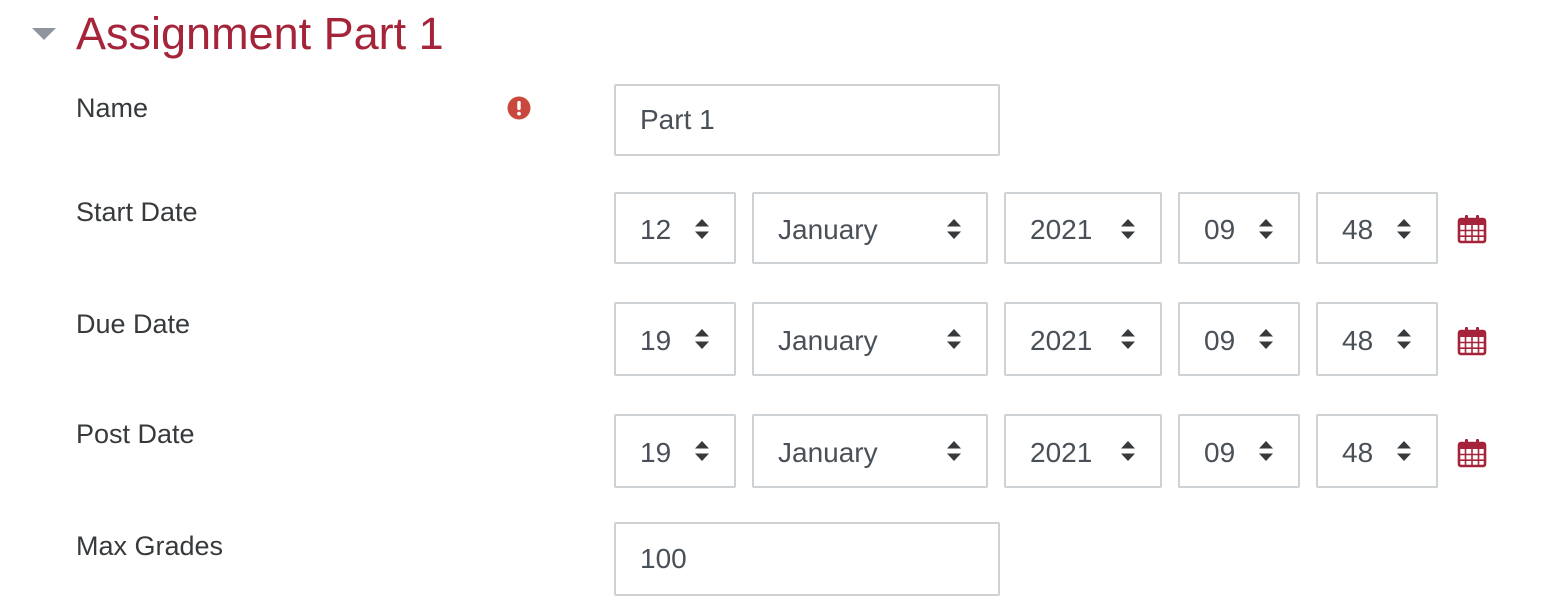  I want to click on max-grades-label: Max Grades, so click(150, 546).